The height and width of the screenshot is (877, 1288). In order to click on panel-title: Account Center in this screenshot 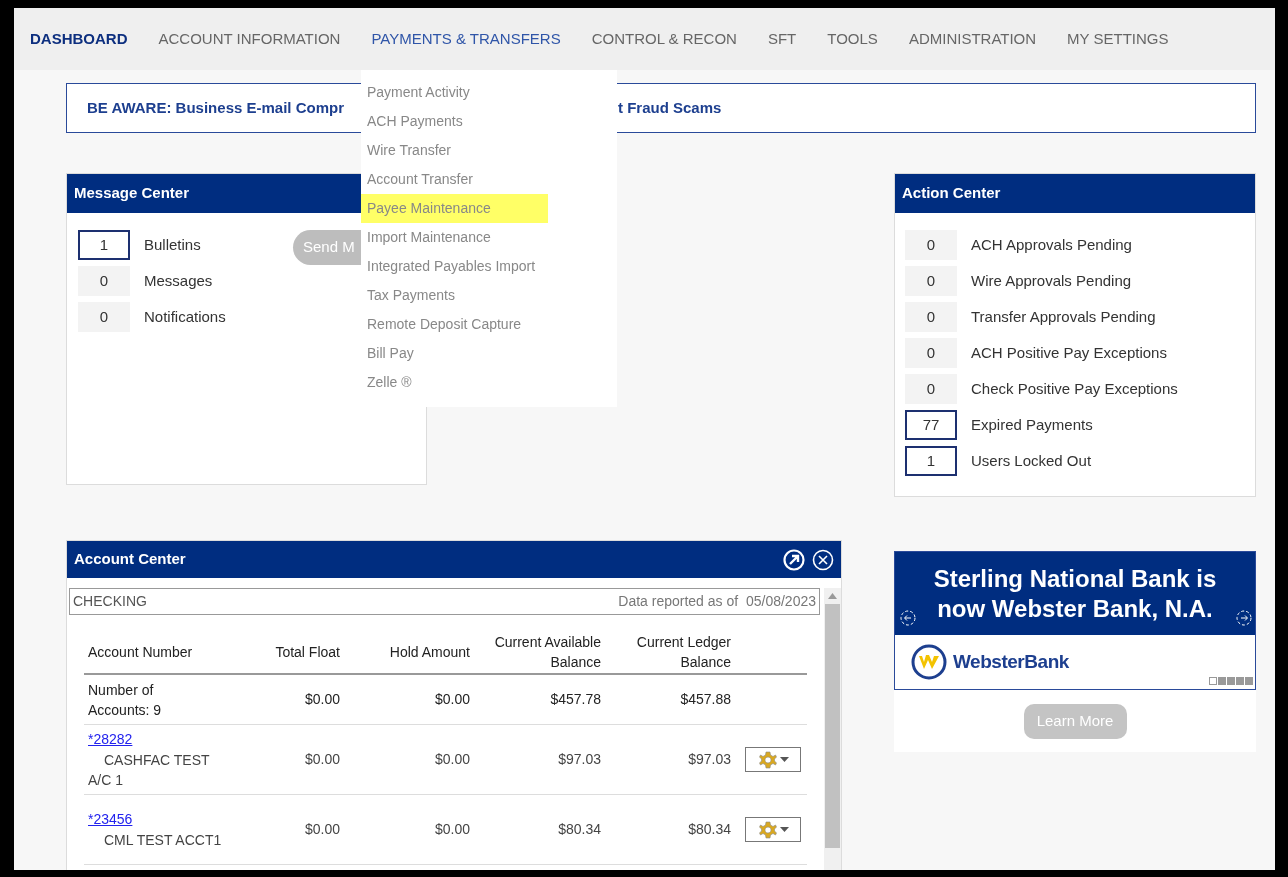, I will do `click(130, 559)`.